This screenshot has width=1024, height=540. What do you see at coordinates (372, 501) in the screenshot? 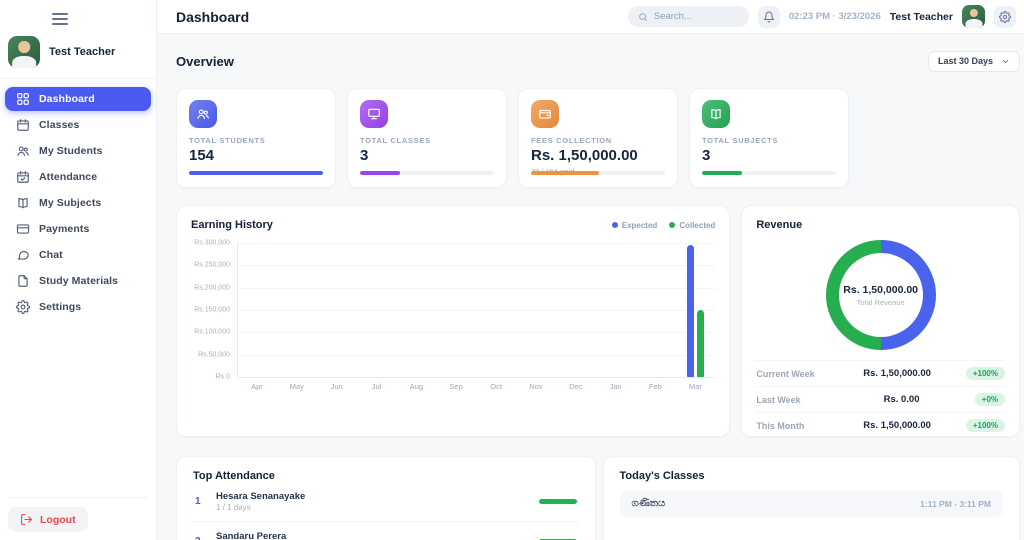
I see `attendance-student-info: Hesara Senanayake 1 / 1 days` at bounding box center [372, 501].